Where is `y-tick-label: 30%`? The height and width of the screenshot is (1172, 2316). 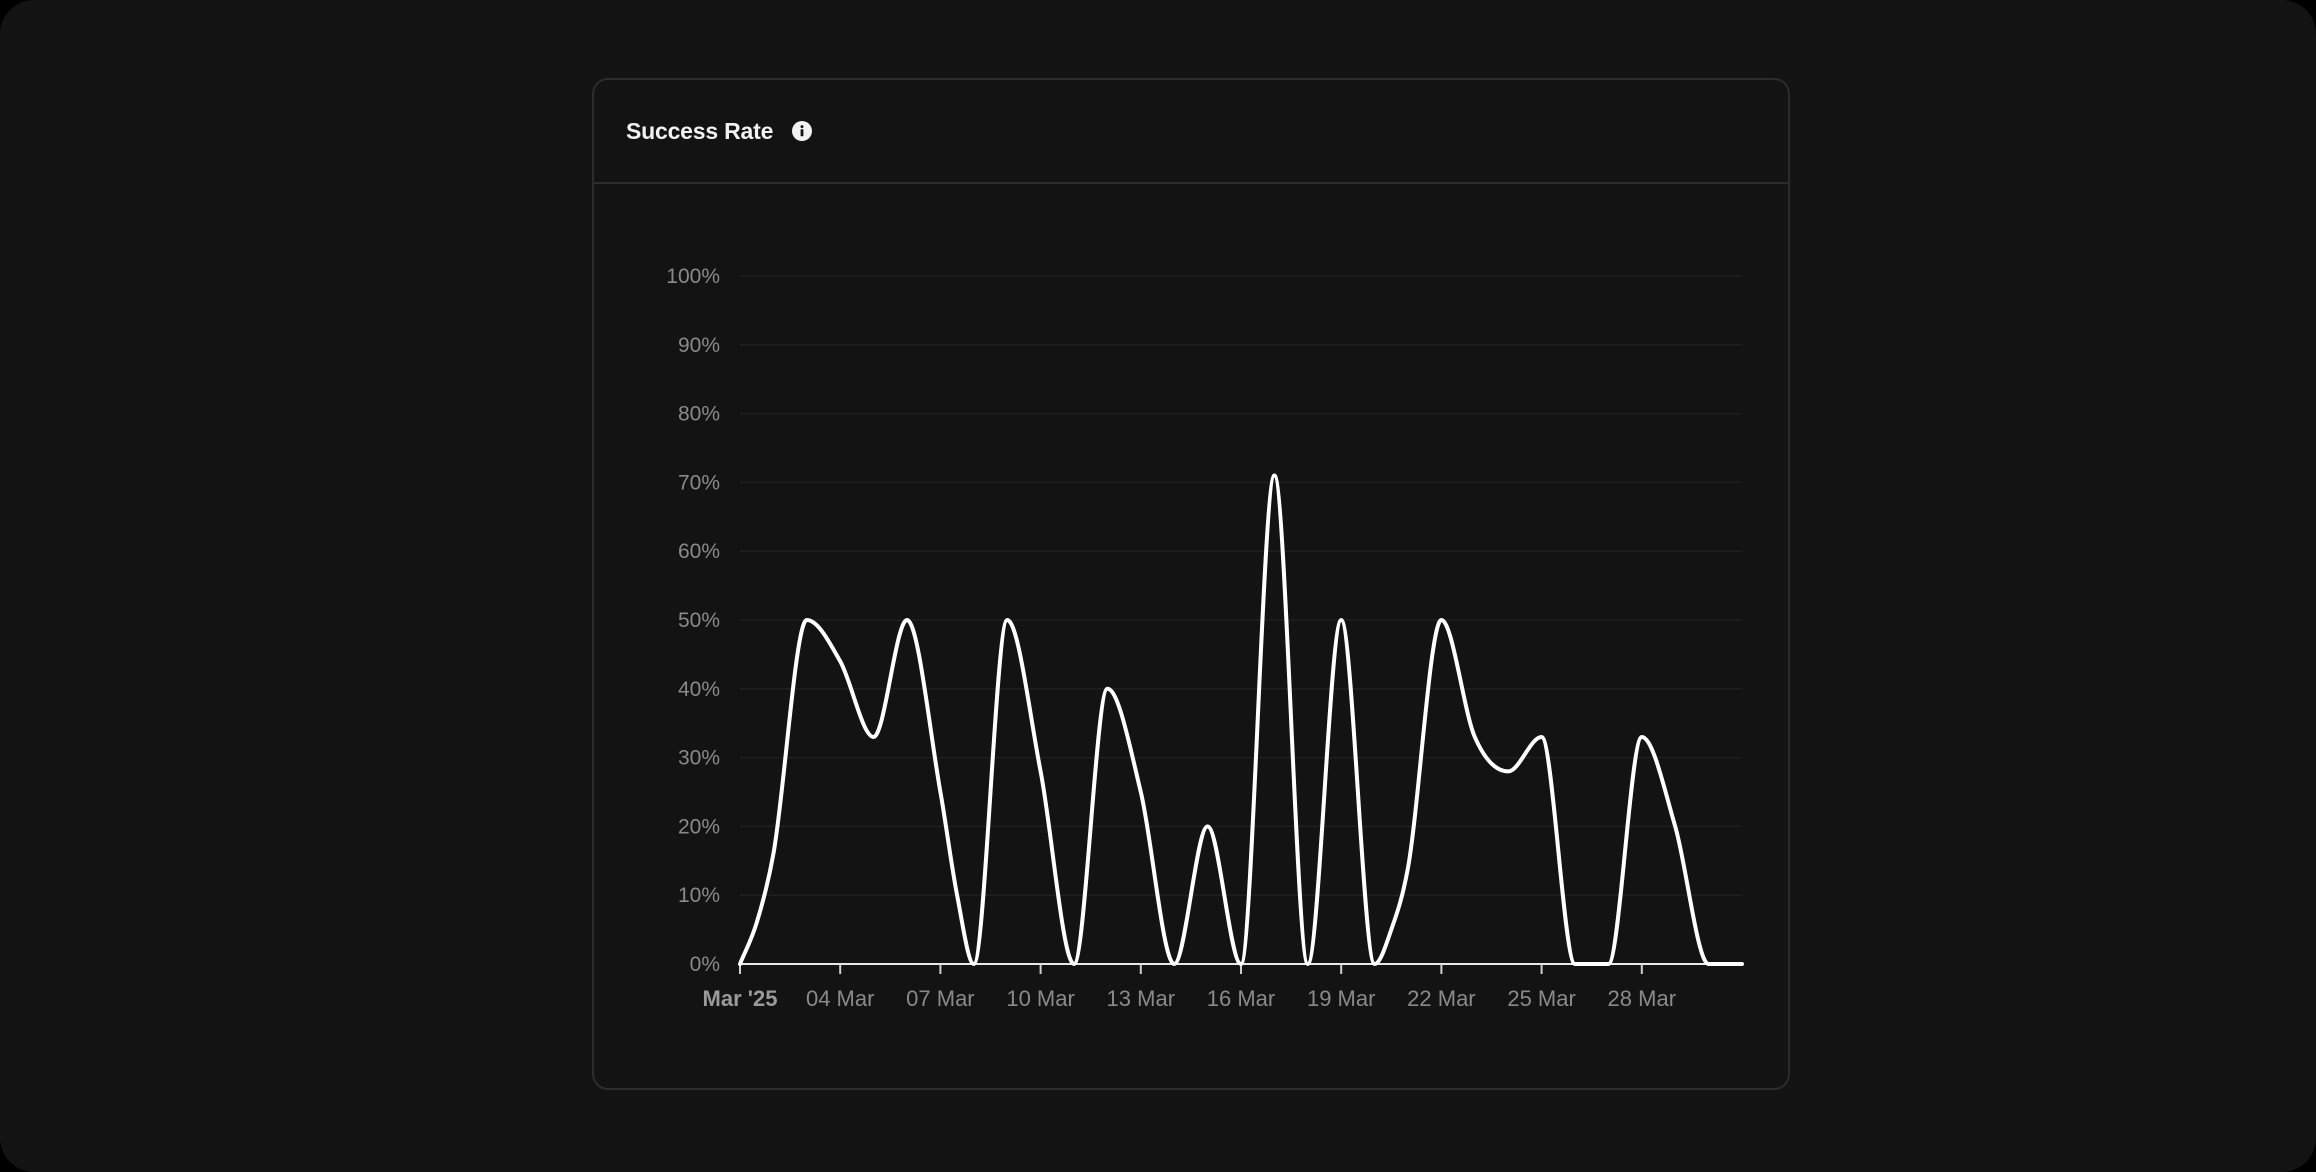 y-tick-label: 30% is located at coordinates (699, 758).